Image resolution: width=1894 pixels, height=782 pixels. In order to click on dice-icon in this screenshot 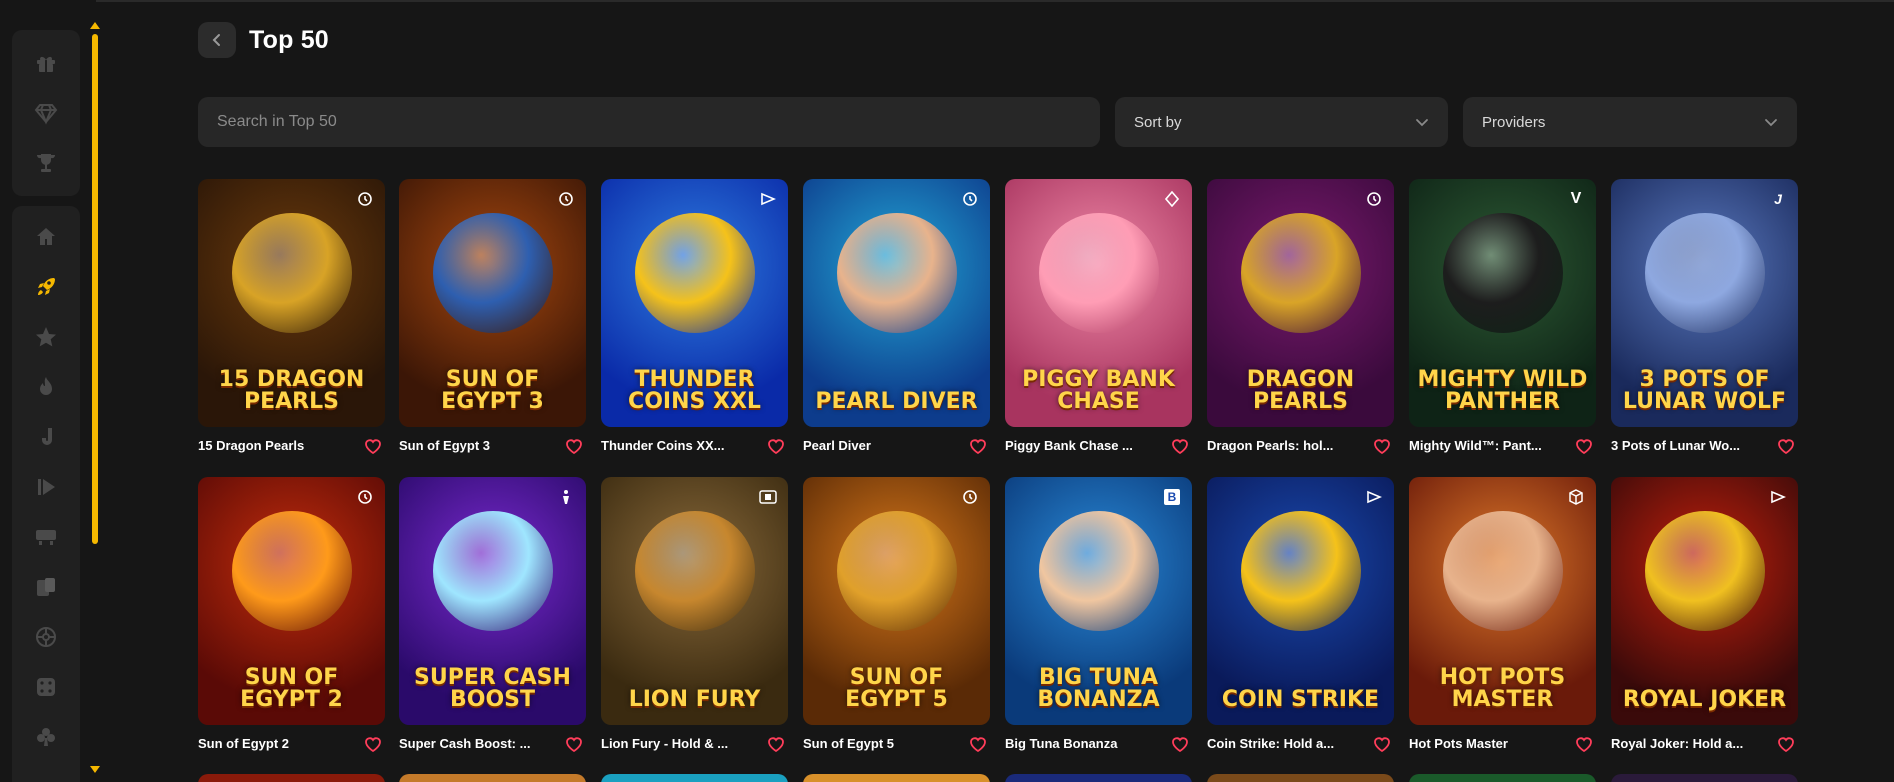, I will do `click(46, 687)`.